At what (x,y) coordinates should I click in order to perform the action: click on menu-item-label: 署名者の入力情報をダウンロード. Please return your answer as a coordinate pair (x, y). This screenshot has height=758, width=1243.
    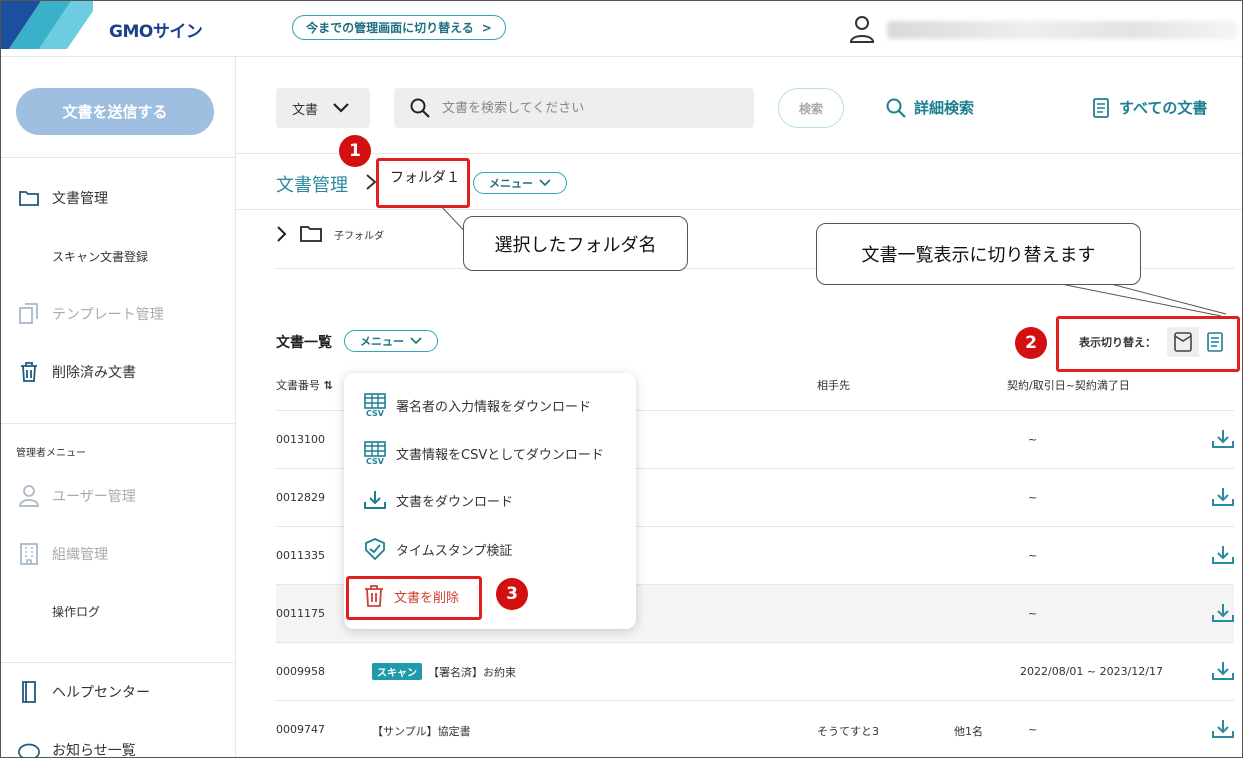
    Looking at the image, I should click on (494, 407).